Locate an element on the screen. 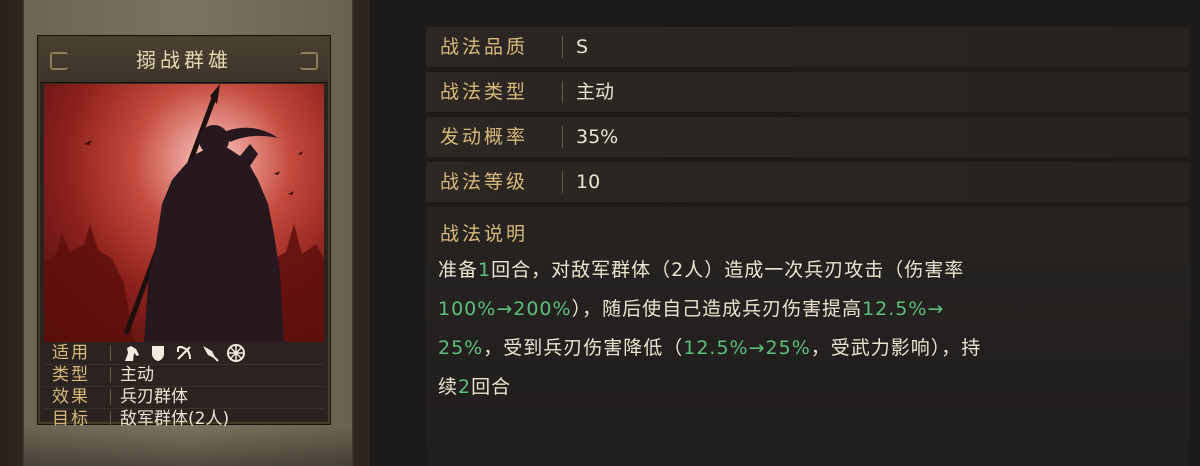  highlight-value: 100%→200% is located at coordinates (505, 309).